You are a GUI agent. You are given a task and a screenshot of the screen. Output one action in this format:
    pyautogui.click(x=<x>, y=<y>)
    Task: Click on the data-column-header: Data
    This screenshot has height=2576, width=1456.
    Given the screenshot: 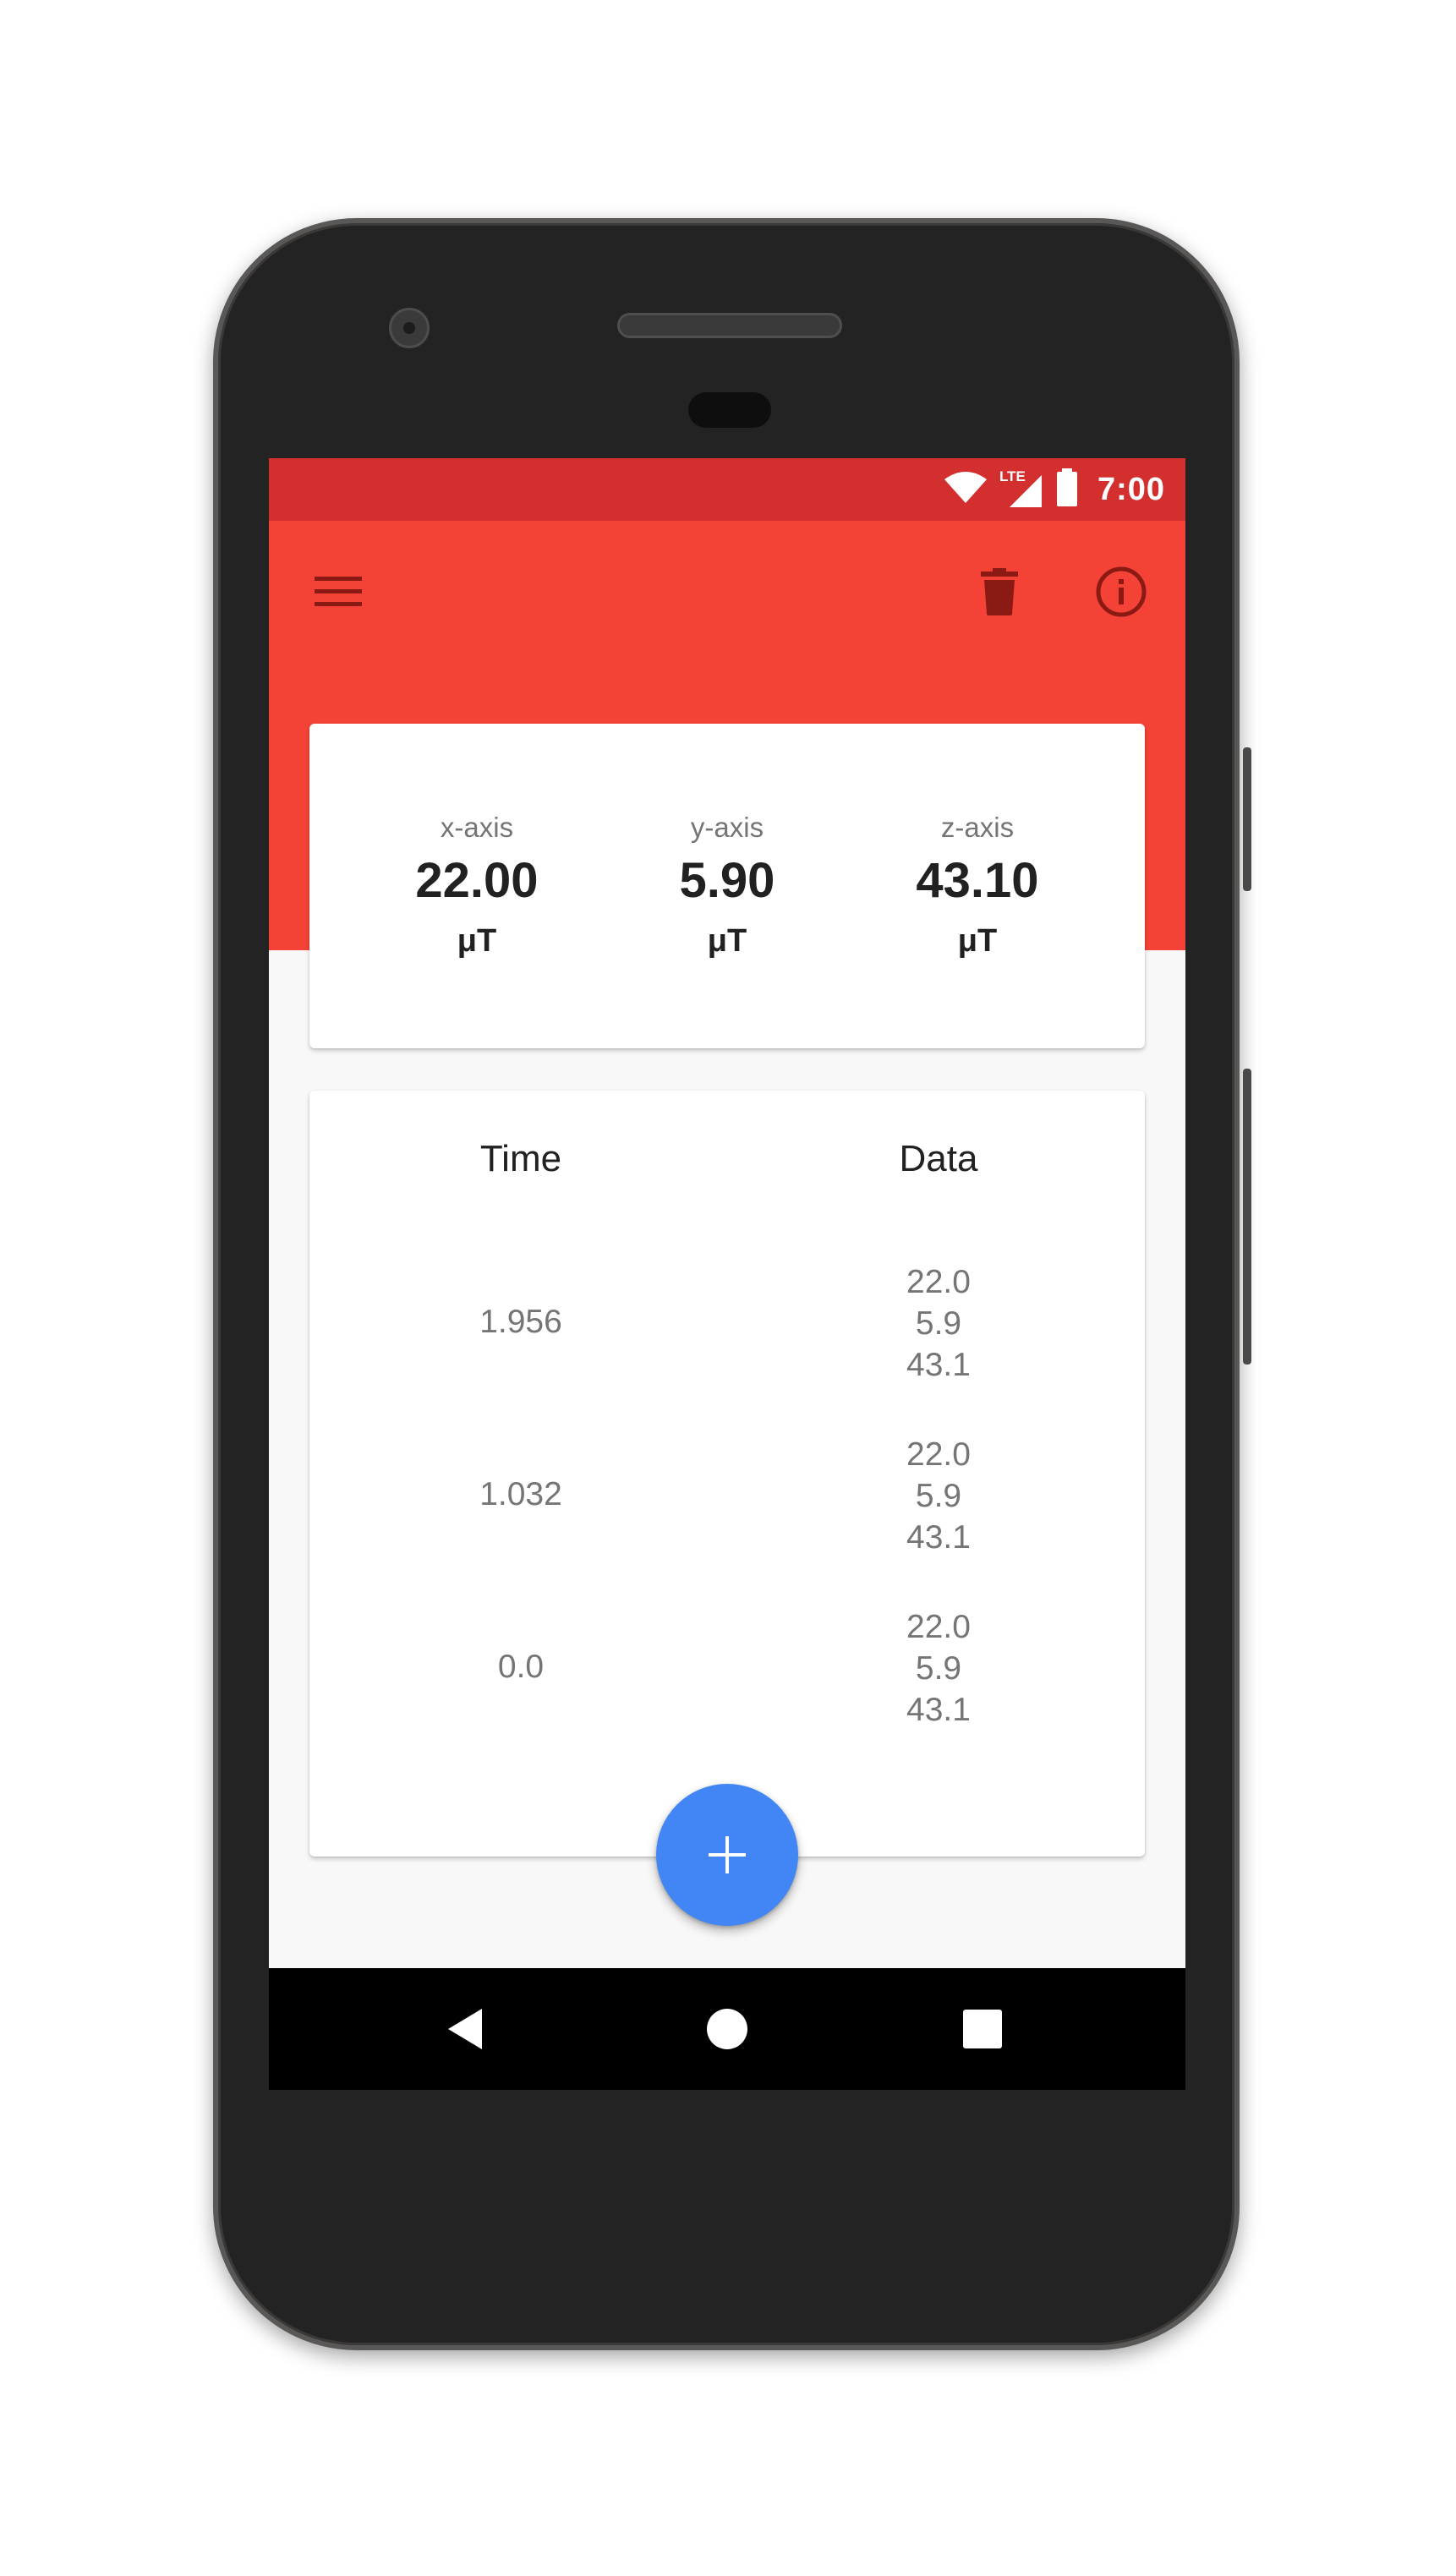 What is the action you would take?
    pyautogui.click(x=938, y=1158)
    